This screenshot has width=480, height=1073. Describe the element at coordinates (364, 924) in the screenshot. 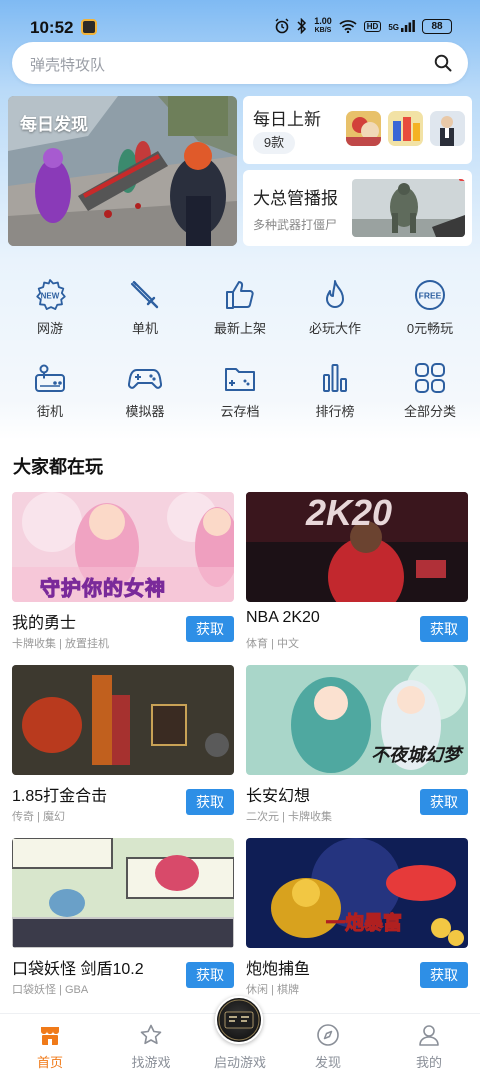

I see `game-banner-text: 一炮暴富` at that location.